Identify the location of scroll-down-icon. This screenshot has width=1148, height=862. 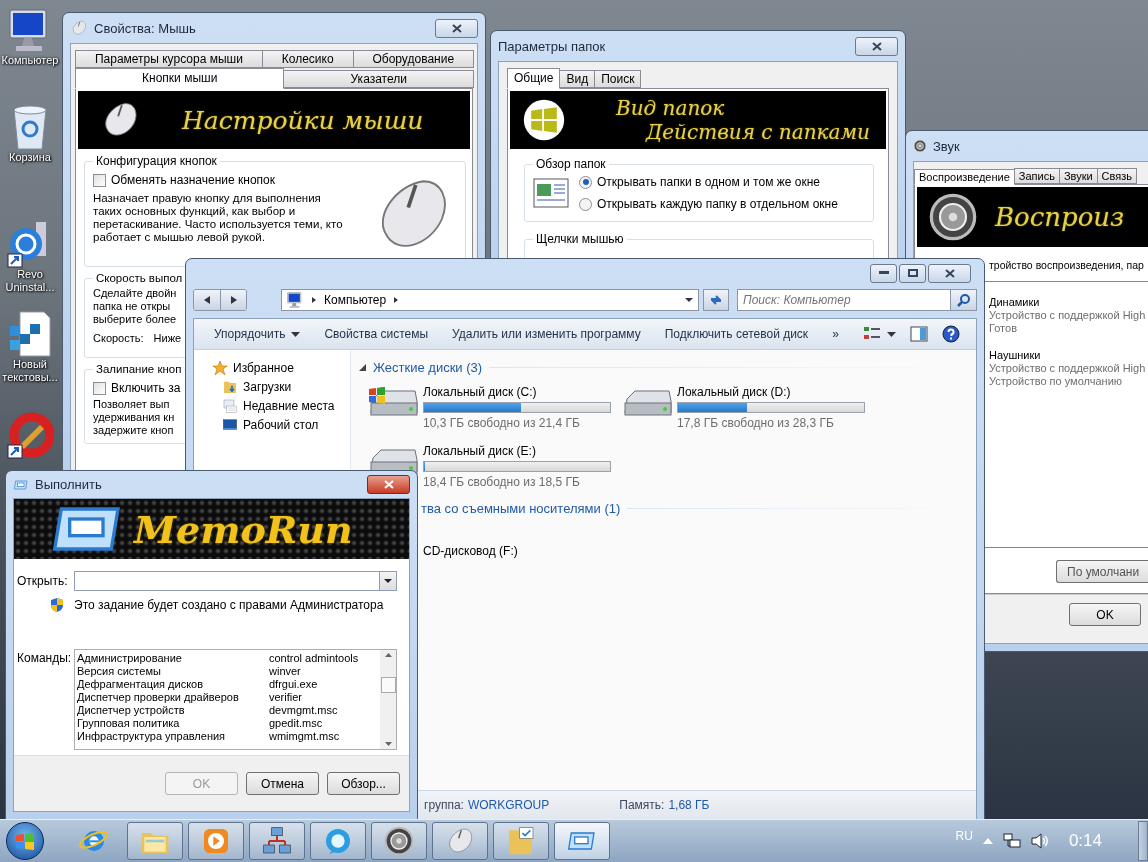
(388, 744).